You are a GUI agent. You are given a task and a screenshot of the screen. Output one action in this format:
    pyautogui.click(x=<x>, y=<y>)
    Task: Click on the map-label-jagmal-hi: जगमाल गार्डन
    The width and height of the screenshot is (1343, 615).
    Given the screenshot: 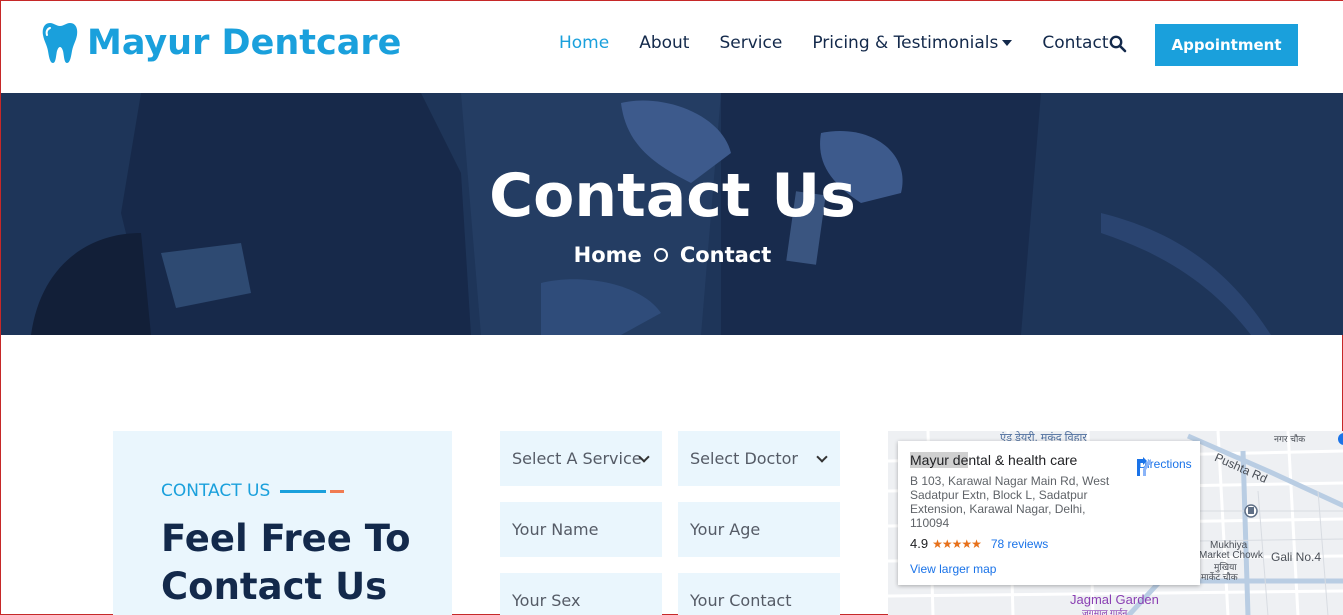 What is the action you would take?
    pyautogui.click(x=1105, y=611)
    